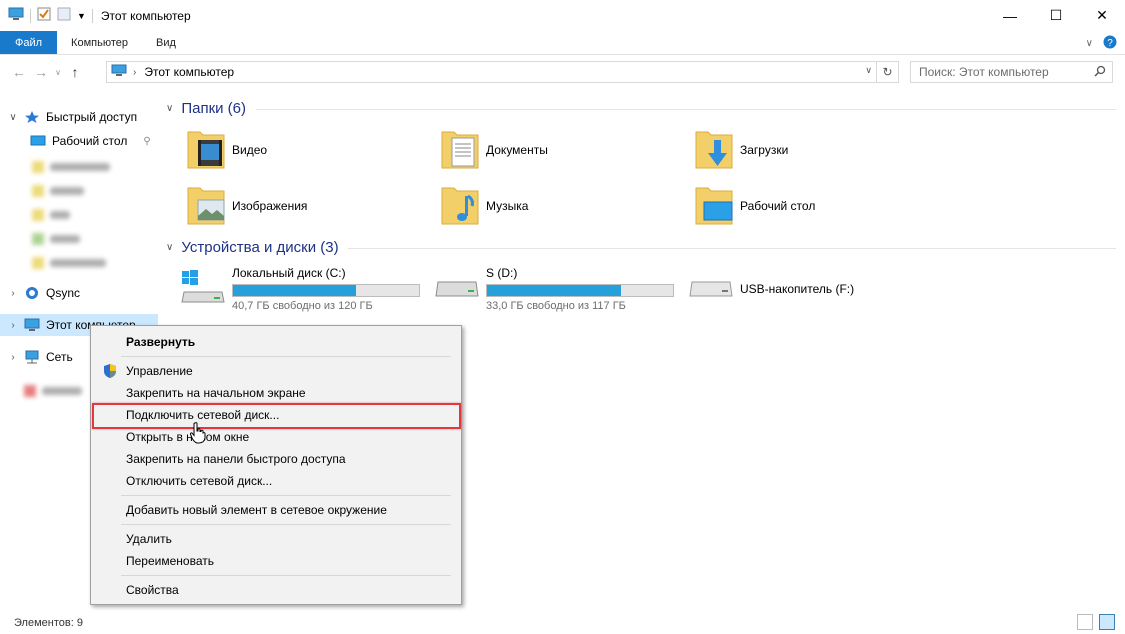  I want to click on folder-item: Видео, so click(226, 150).